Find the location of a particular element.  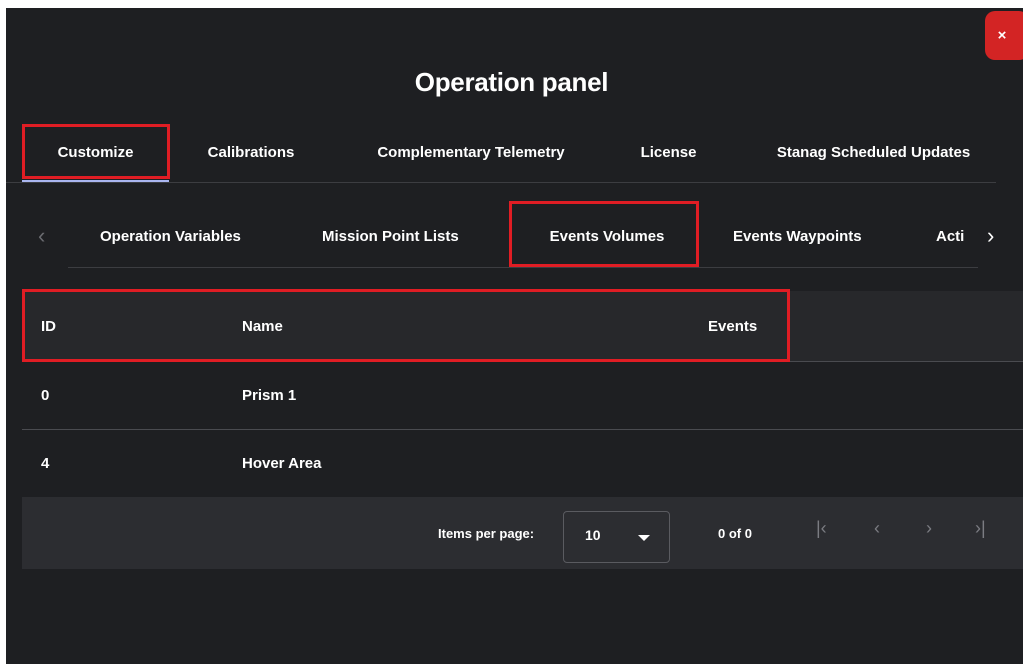

subtab-label: Operation Variables is located at coordinates (170, 236).